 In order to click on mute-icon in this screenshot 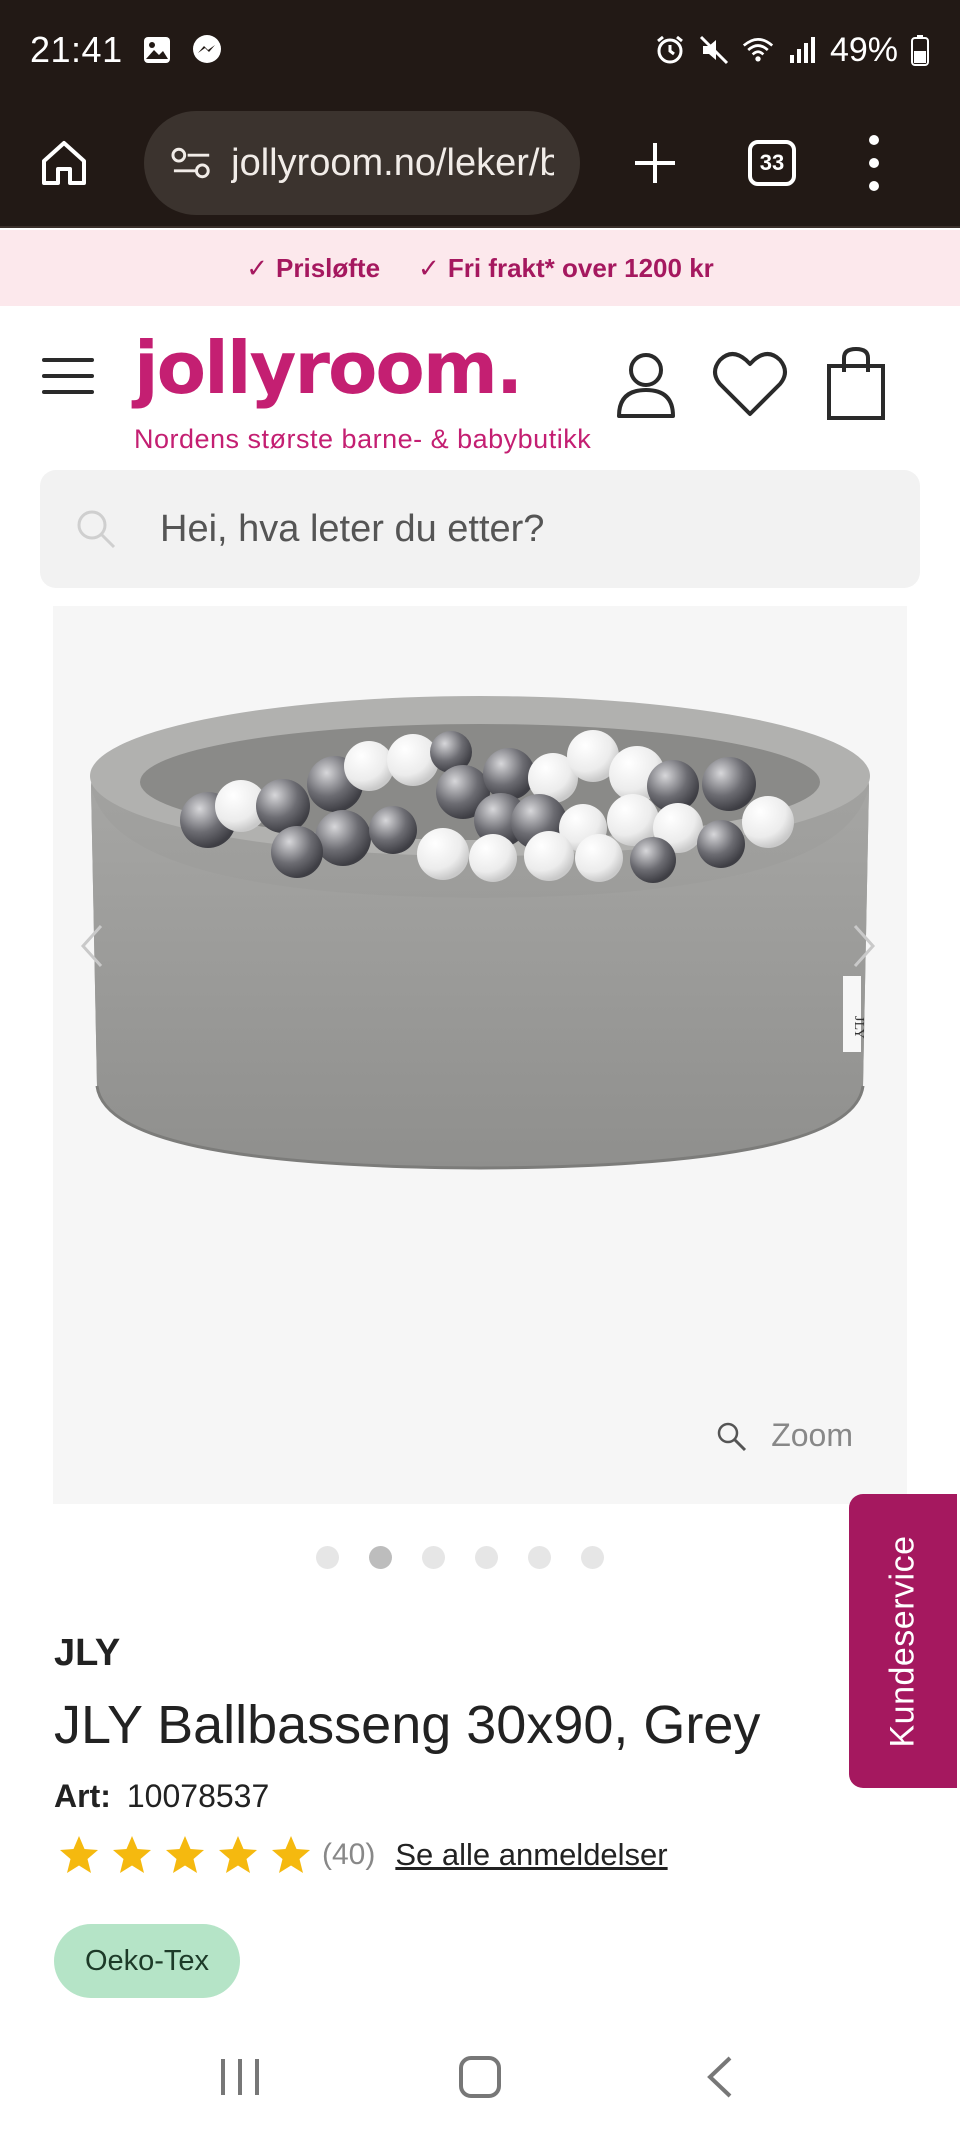, I will do `click(714, 50)`.